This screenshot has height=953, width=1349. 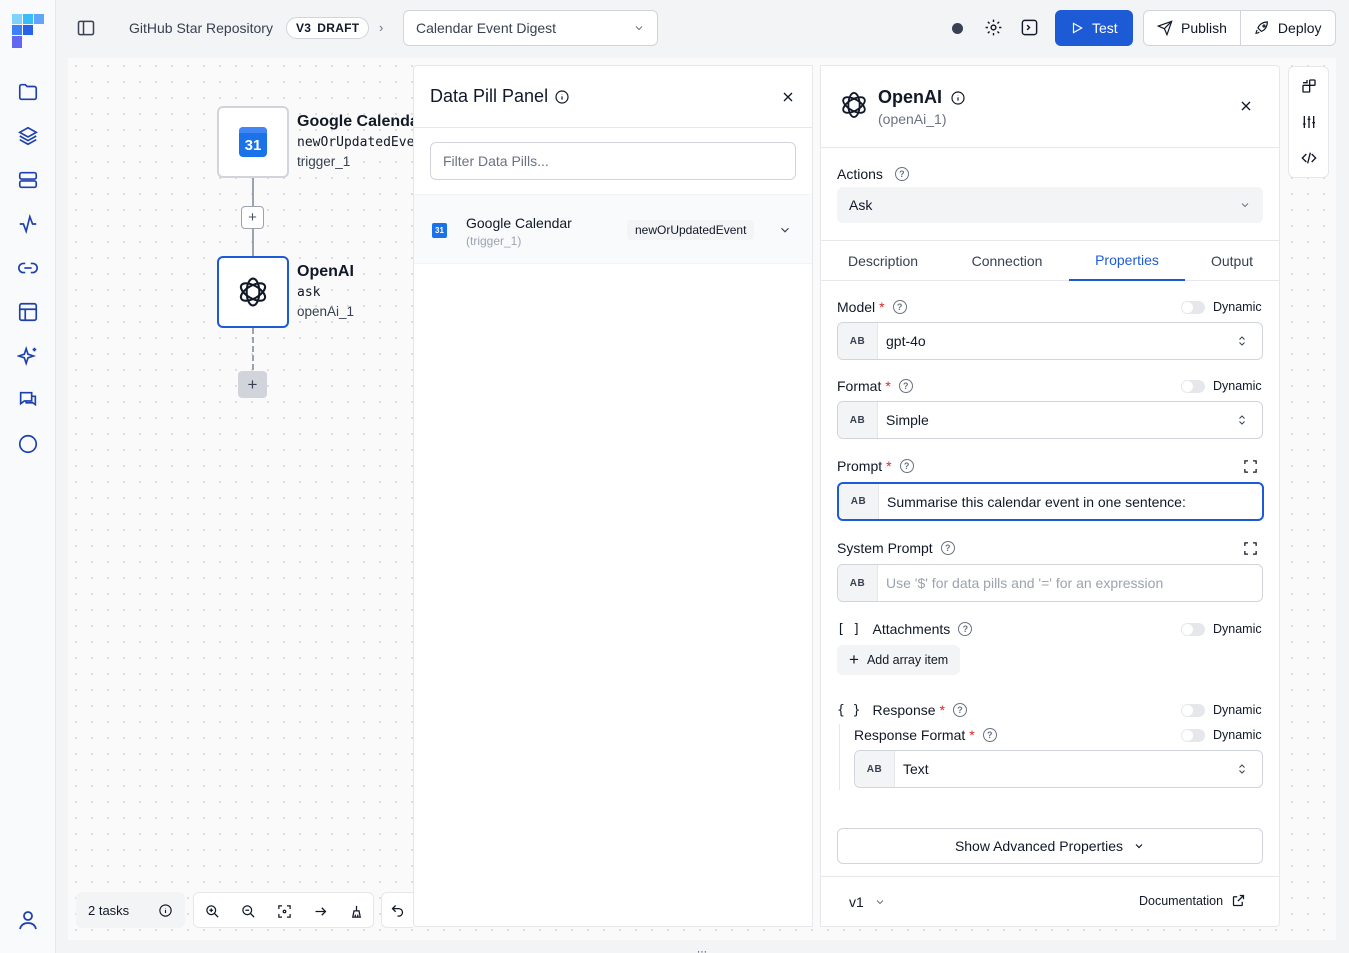 What do you see at coordinates (86, 28) in the screenshot?
I see `sidebar-toggle-icon` at bounding box center [86, 28].